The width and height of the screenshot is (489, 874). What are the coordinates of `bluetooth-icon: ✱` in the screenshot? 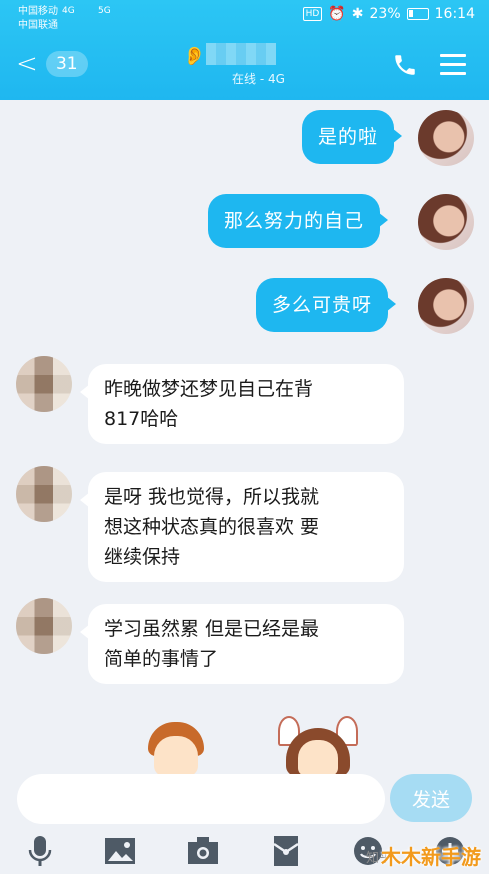 It's located at (357, 14).